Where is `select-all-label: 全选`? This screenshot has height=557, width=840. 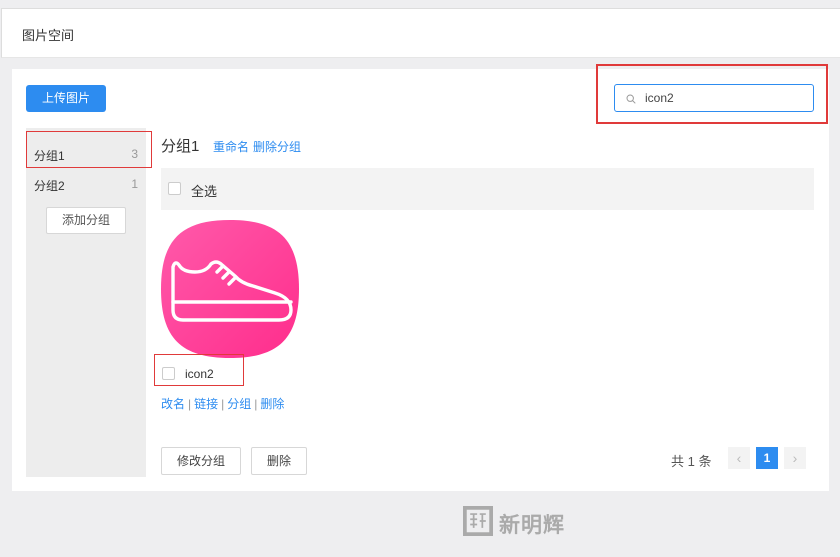
select-all-label: 全选 is located at coordinates (204, 191).